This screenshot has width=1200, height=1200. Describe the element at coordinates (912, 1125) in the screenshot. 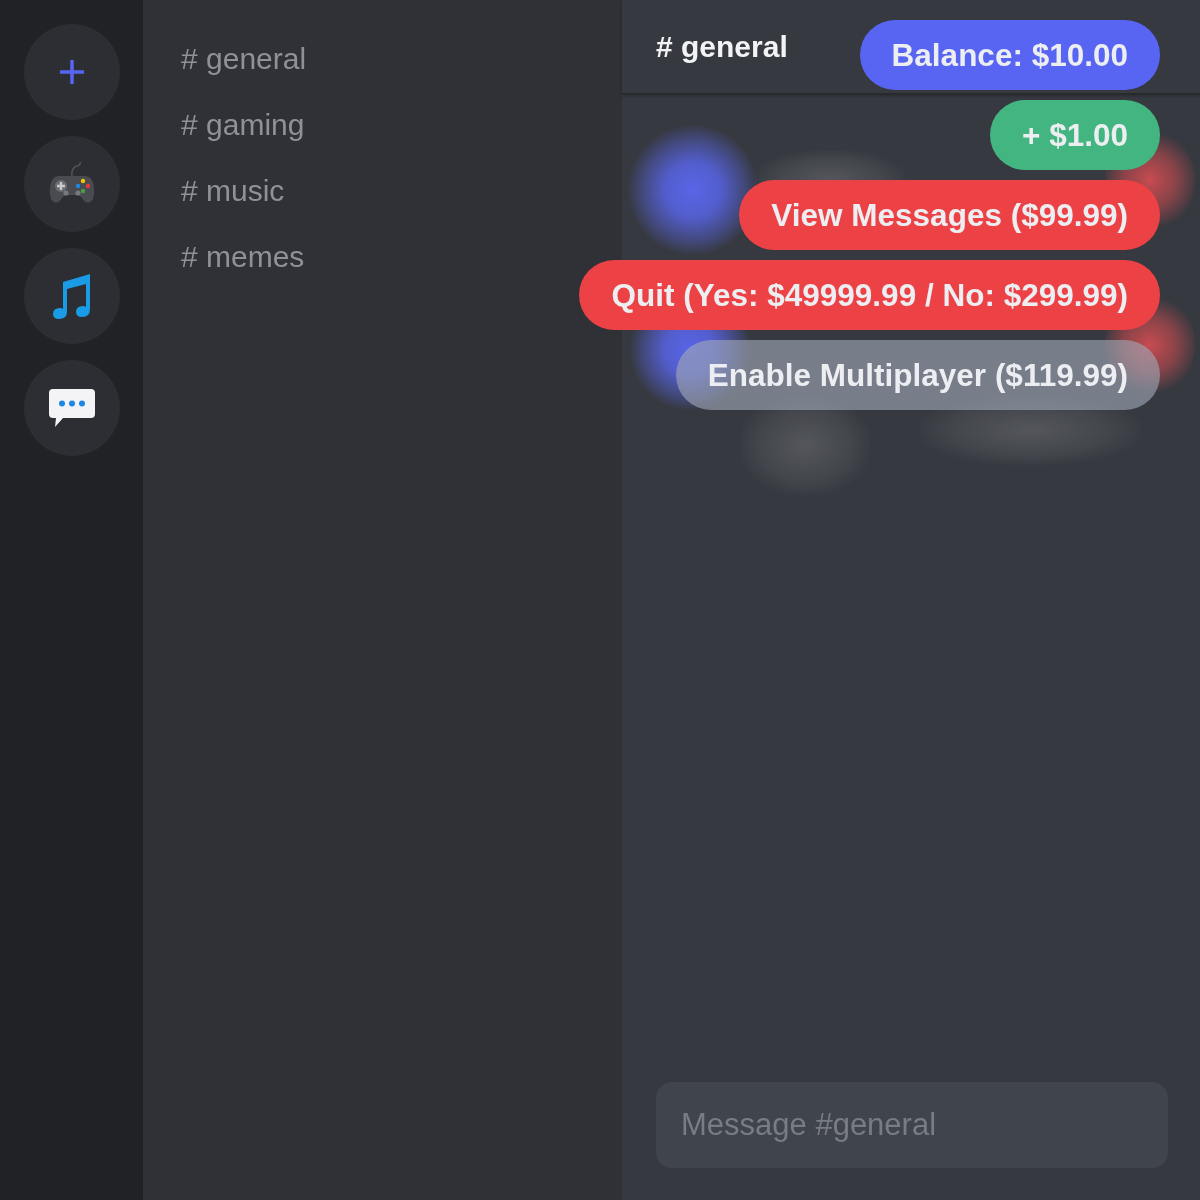

I see `message-input: Message #general` at that location.